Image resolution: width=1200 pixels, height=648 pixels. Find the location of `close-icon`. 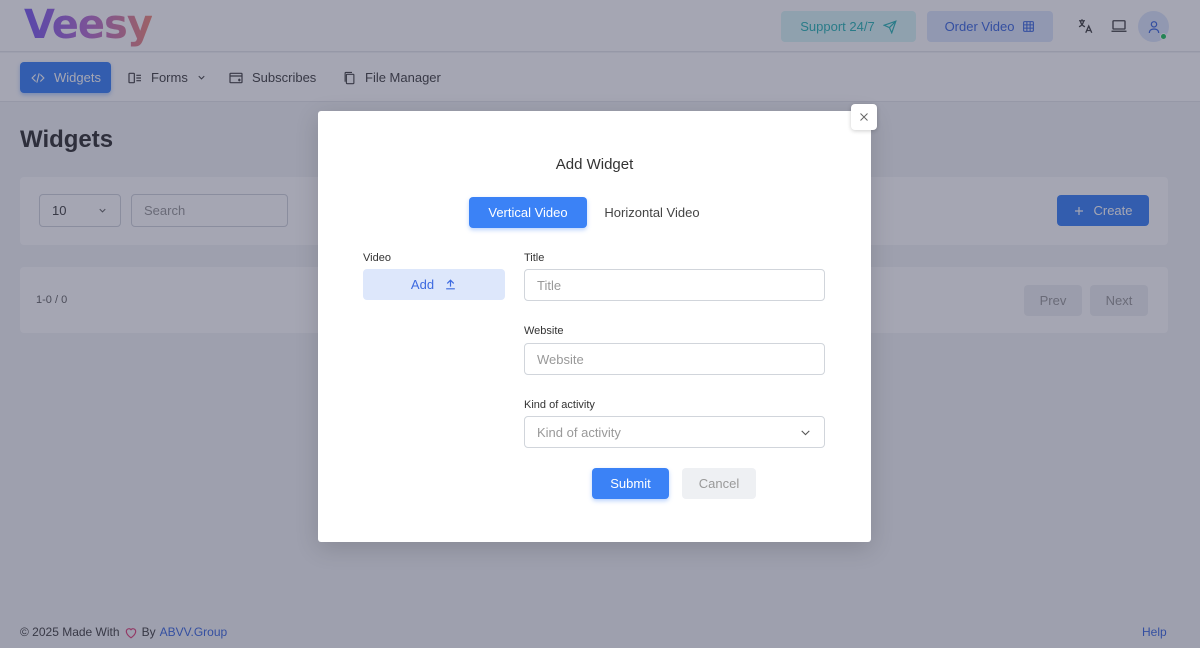

close-icon is located at coordinates (864, 117).